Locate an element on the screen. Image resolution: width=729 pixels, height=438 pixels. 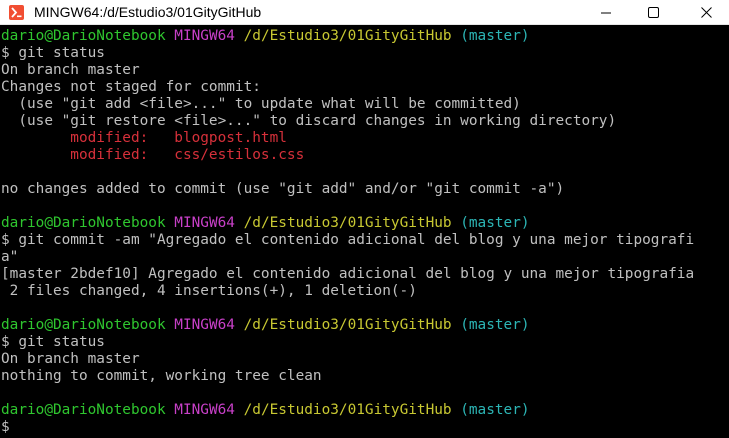
output-line: Changes not staged for commit: is located at coordinates (131, 87).